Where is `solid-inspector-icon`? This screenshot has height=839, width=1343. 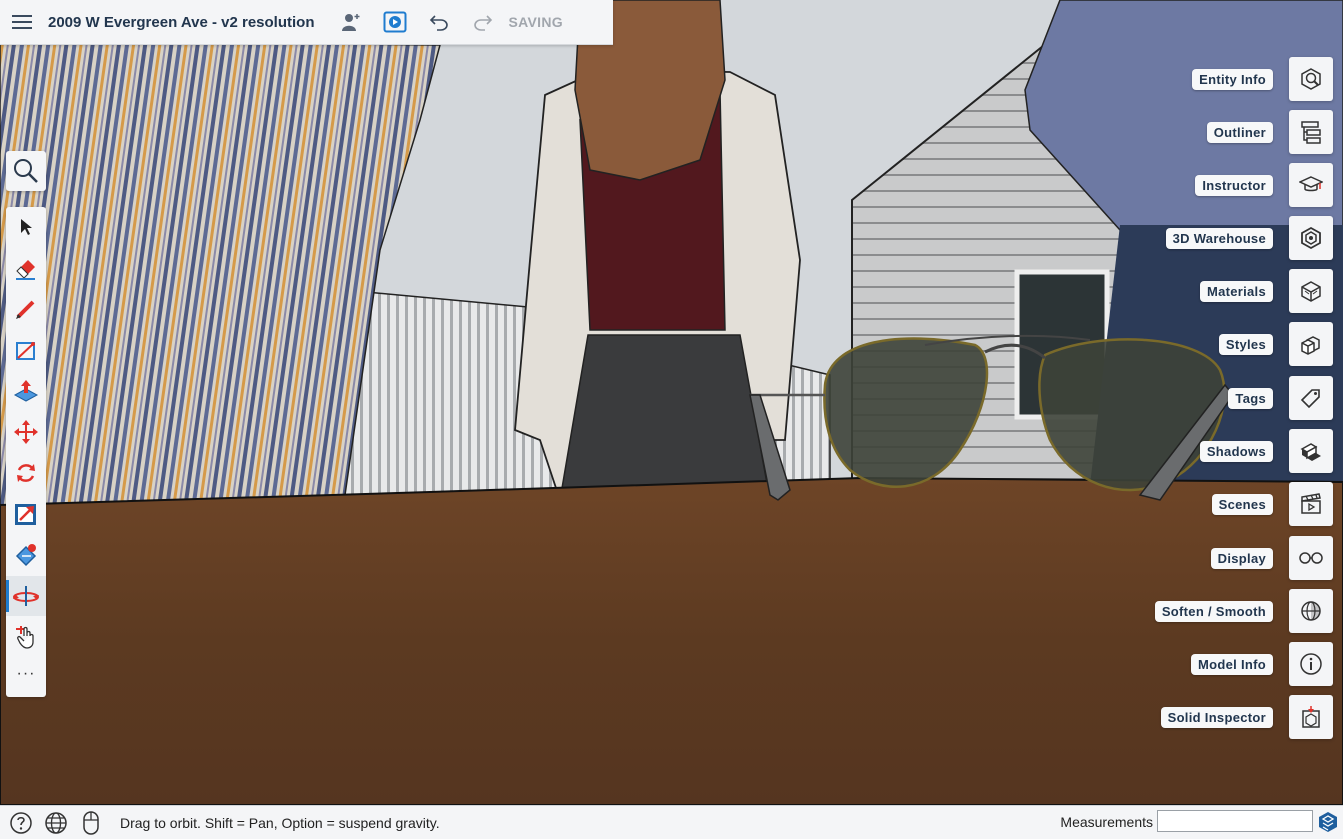
solid-inspector-icon is located at coordinates (1311, 717).